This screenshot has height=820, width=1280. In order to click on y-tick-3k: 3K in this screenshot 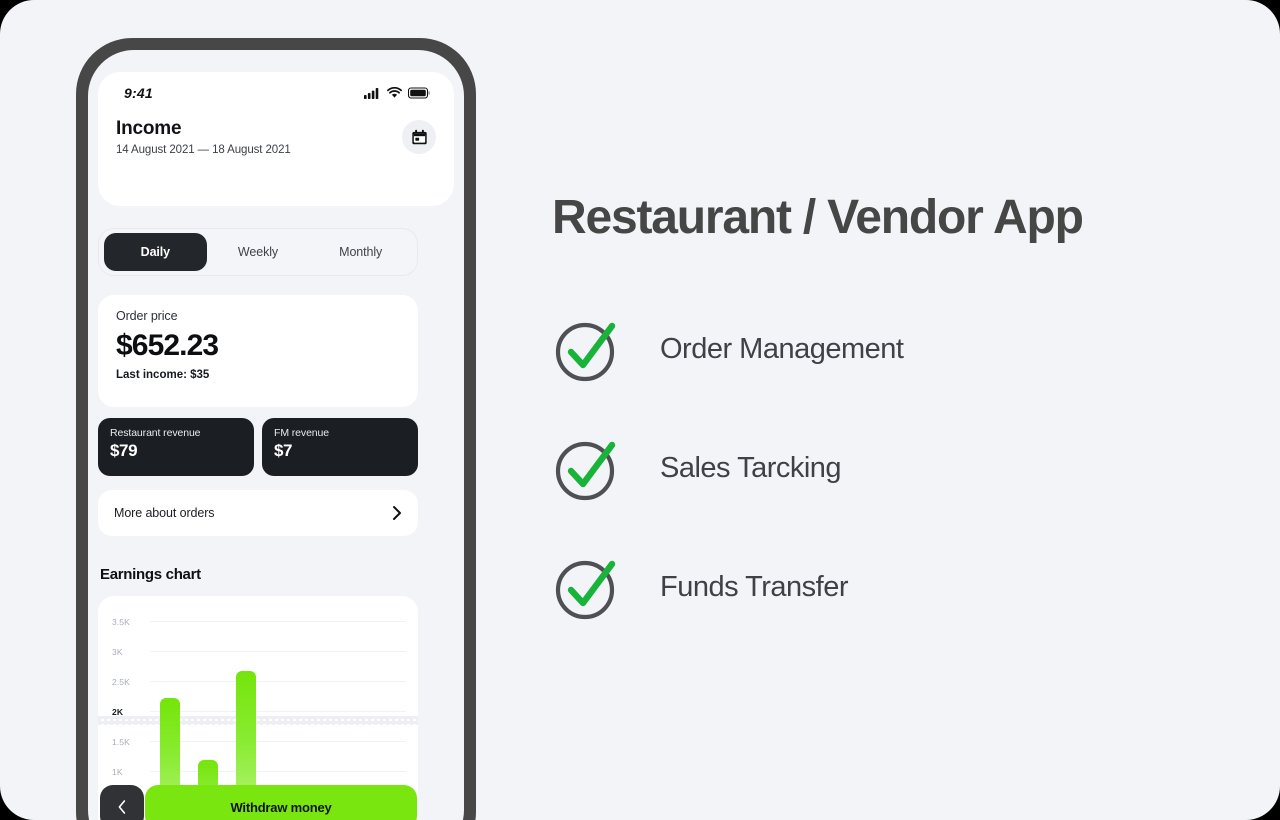, I will do `click(117, 652)`.